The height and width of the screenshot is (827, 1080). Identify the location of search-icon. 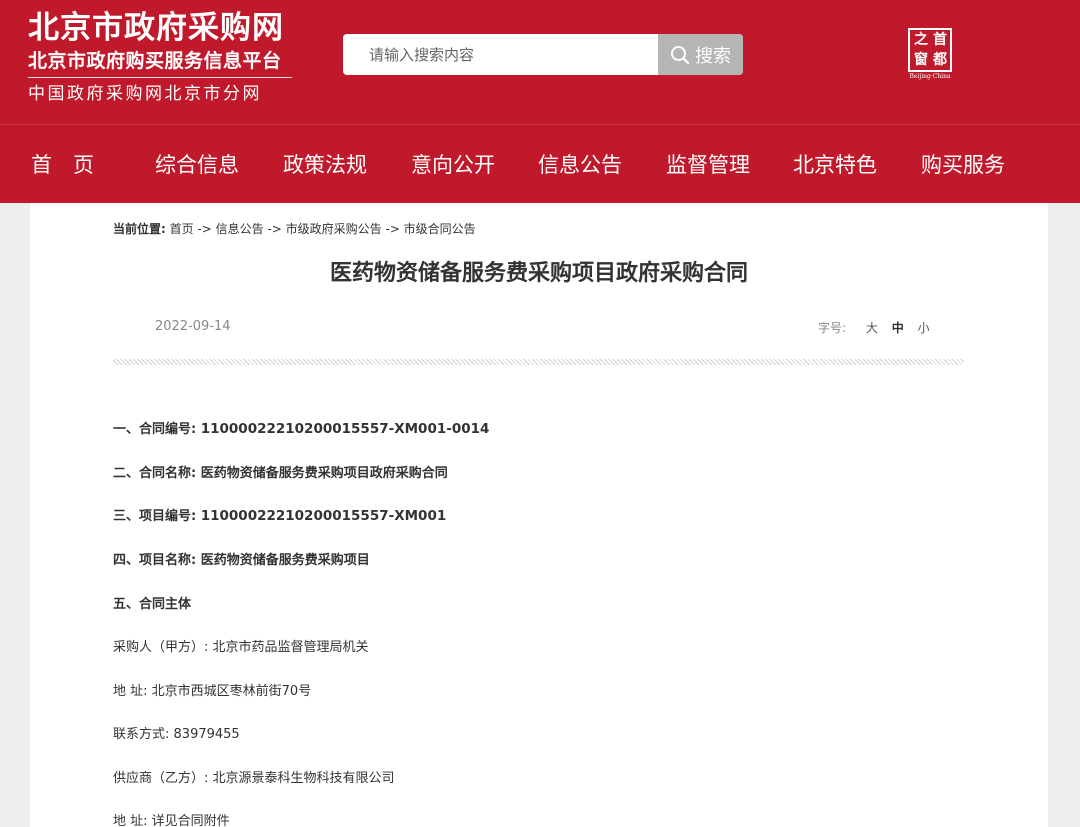
(680, 54).